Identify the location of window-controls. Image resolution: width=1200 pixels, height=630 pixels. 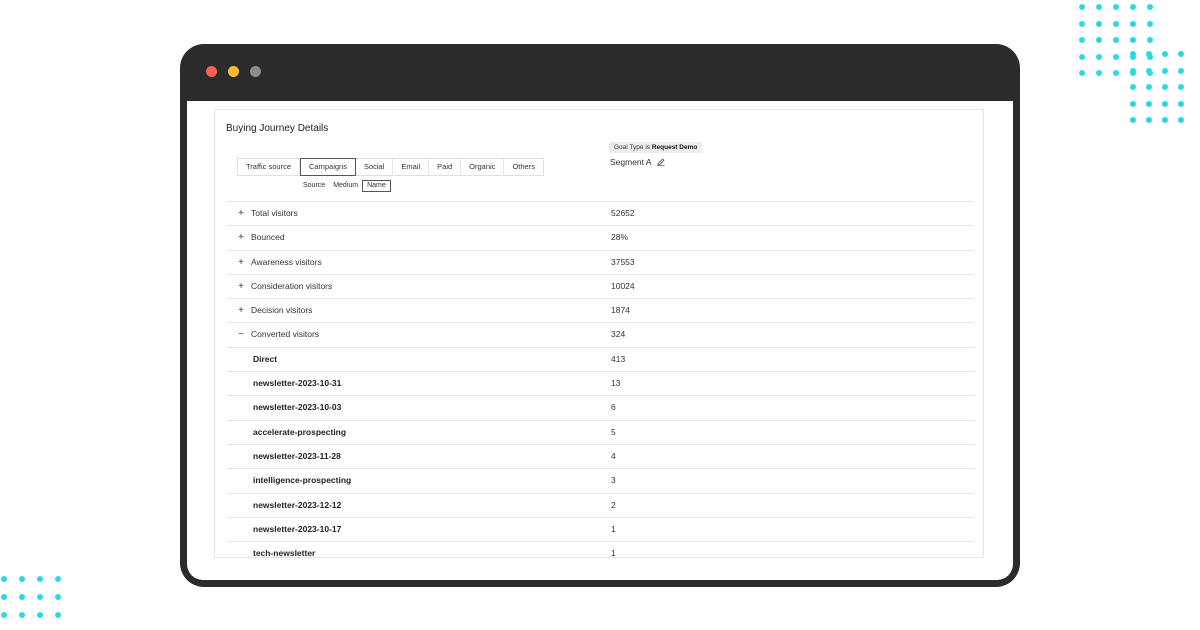
(233, 71).